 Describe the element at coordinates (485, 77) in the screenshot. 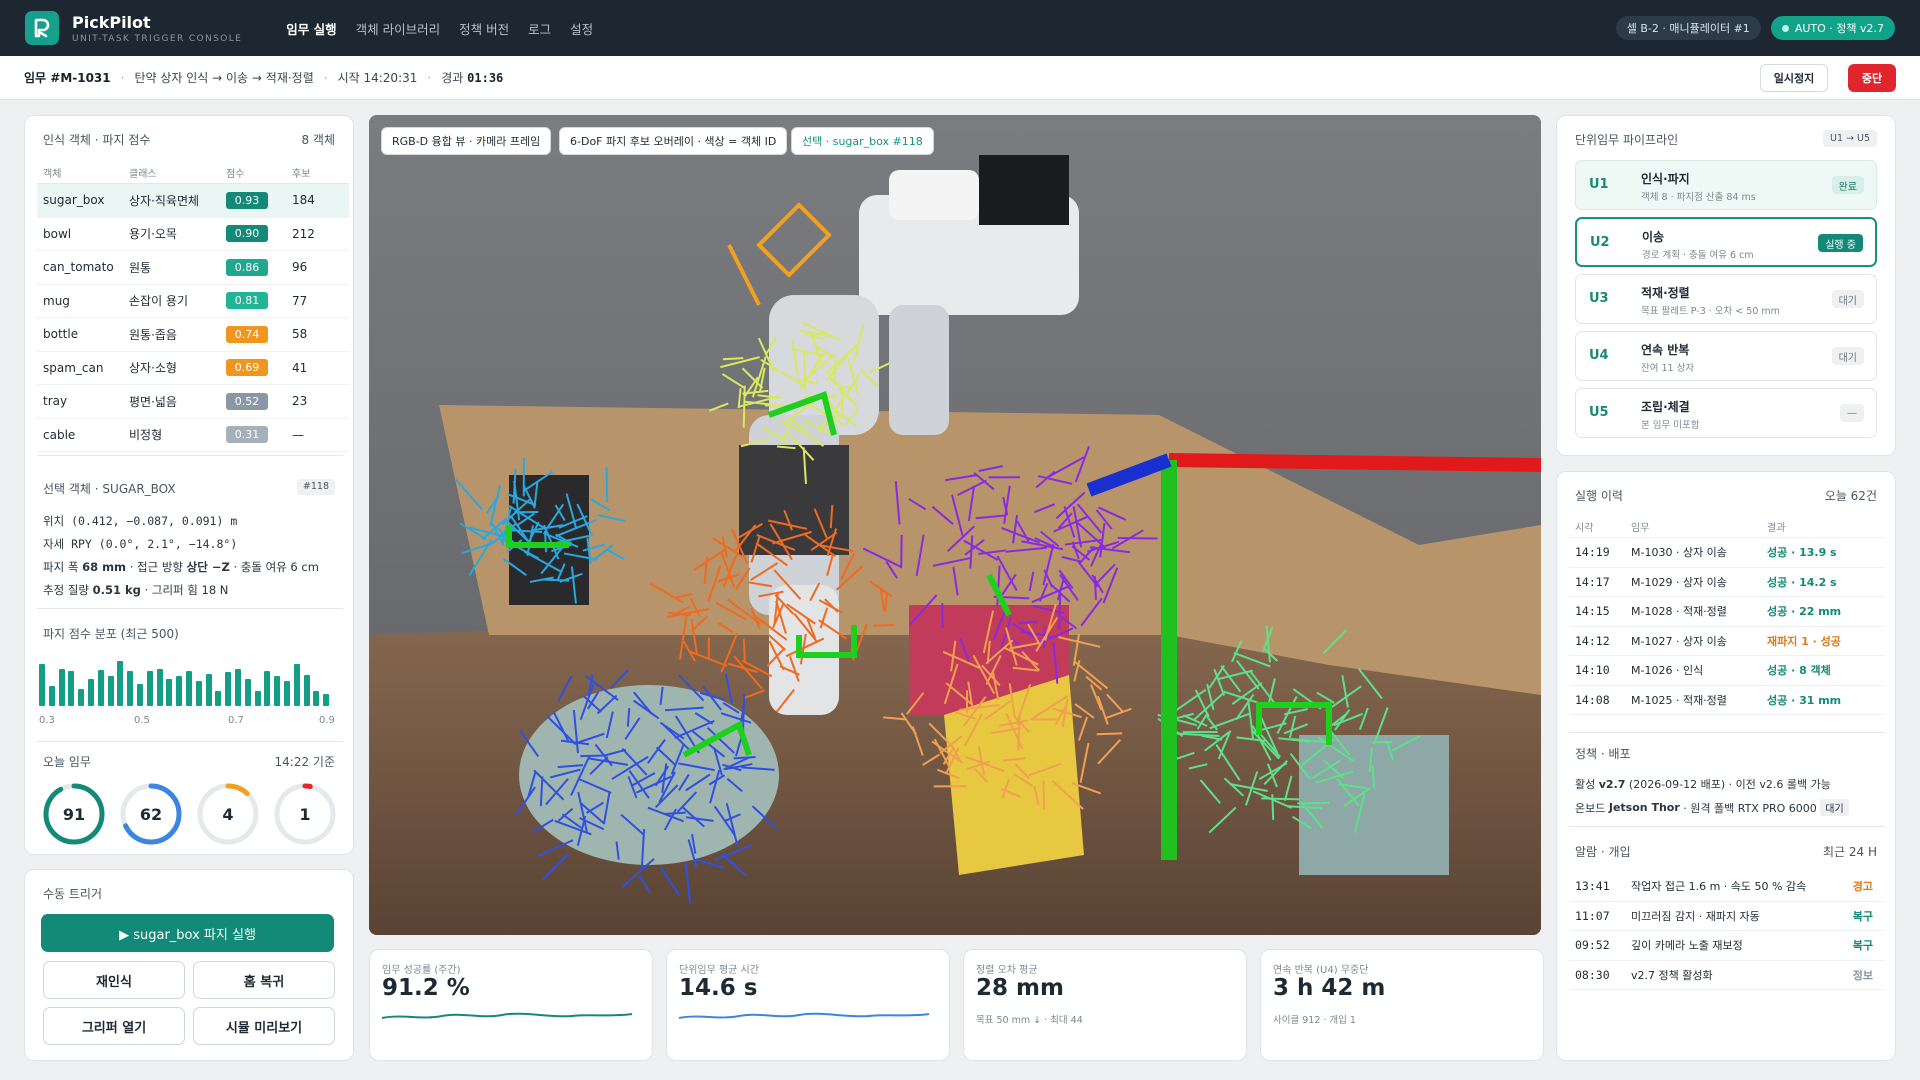

I see `task-elapsed: 01:36` at that location.